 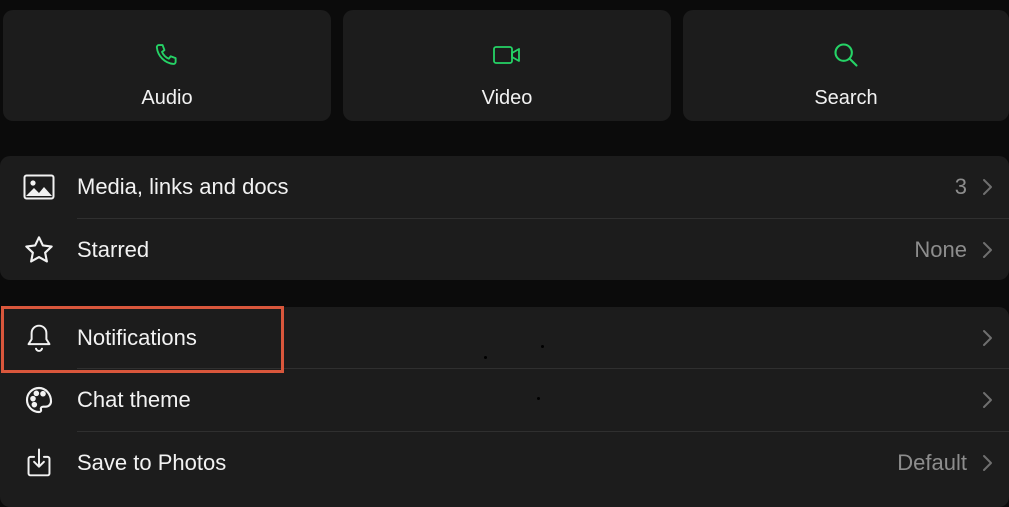 What do you see at coordinates (960, 186) in the screenshot?
I see `media-count: 3` at bounding box center [960, 186].